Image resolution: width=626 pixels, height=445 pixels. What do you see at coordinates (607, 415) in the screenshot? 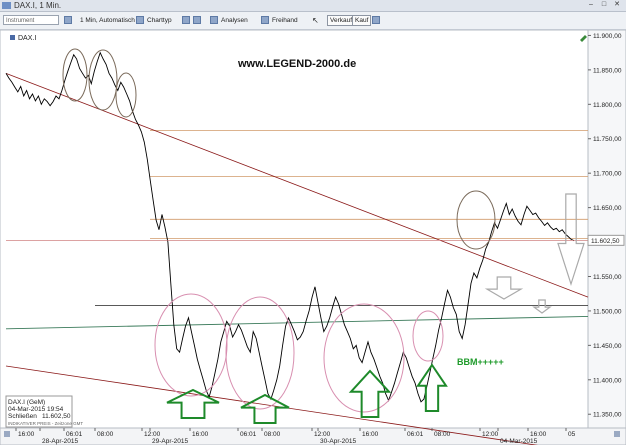
I see `y-tick-label: 11.350,00` at bounding box center [607, 415].